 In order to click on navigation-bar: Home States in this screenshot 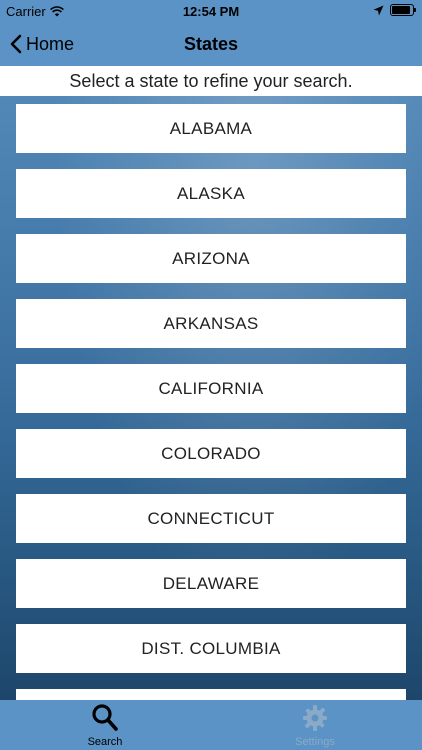, I will do `click(211, 44)`.